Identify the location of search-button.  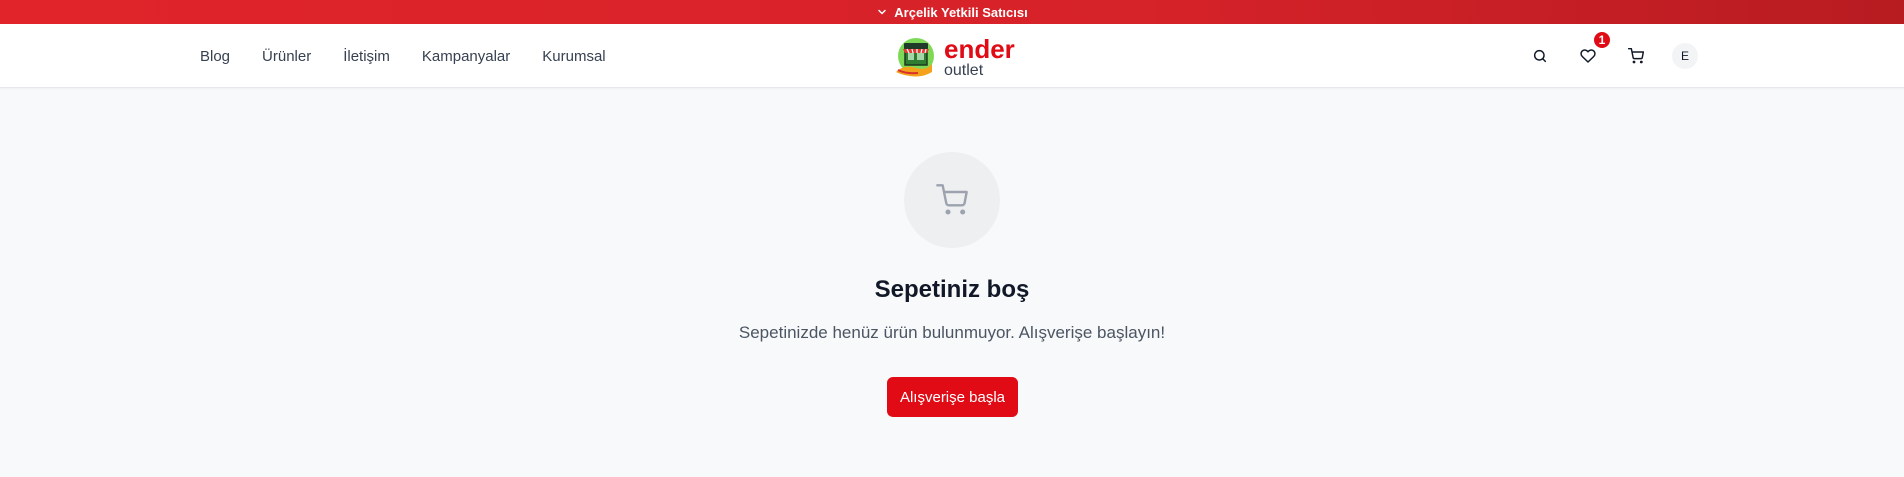
(1540, 56).